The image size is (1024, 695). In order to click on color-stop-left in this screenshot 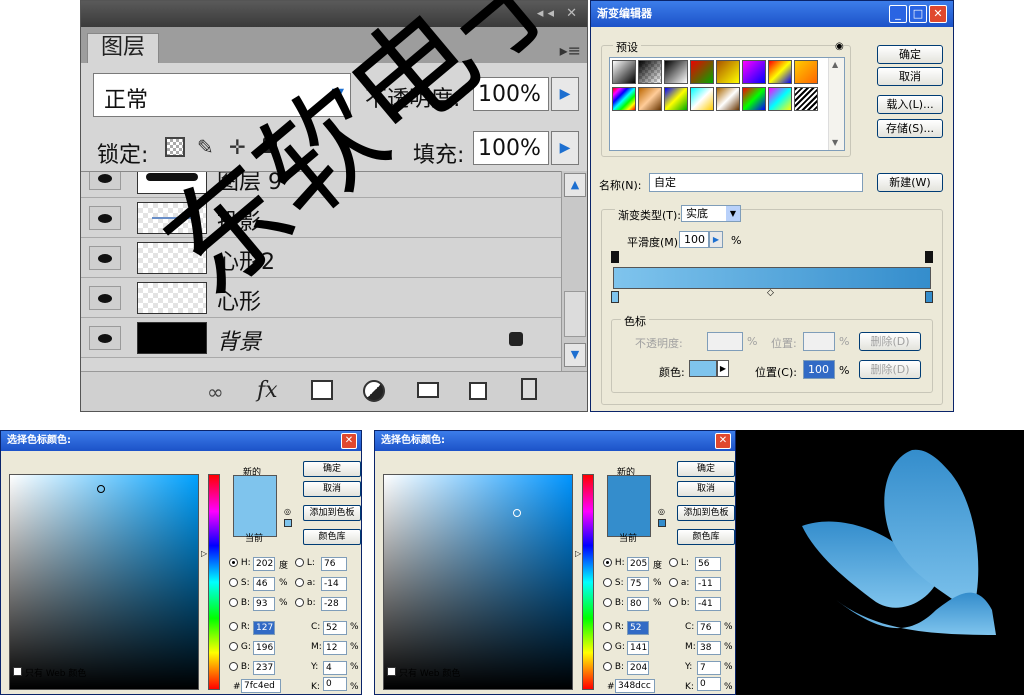, I will do `click(615, 297)`.